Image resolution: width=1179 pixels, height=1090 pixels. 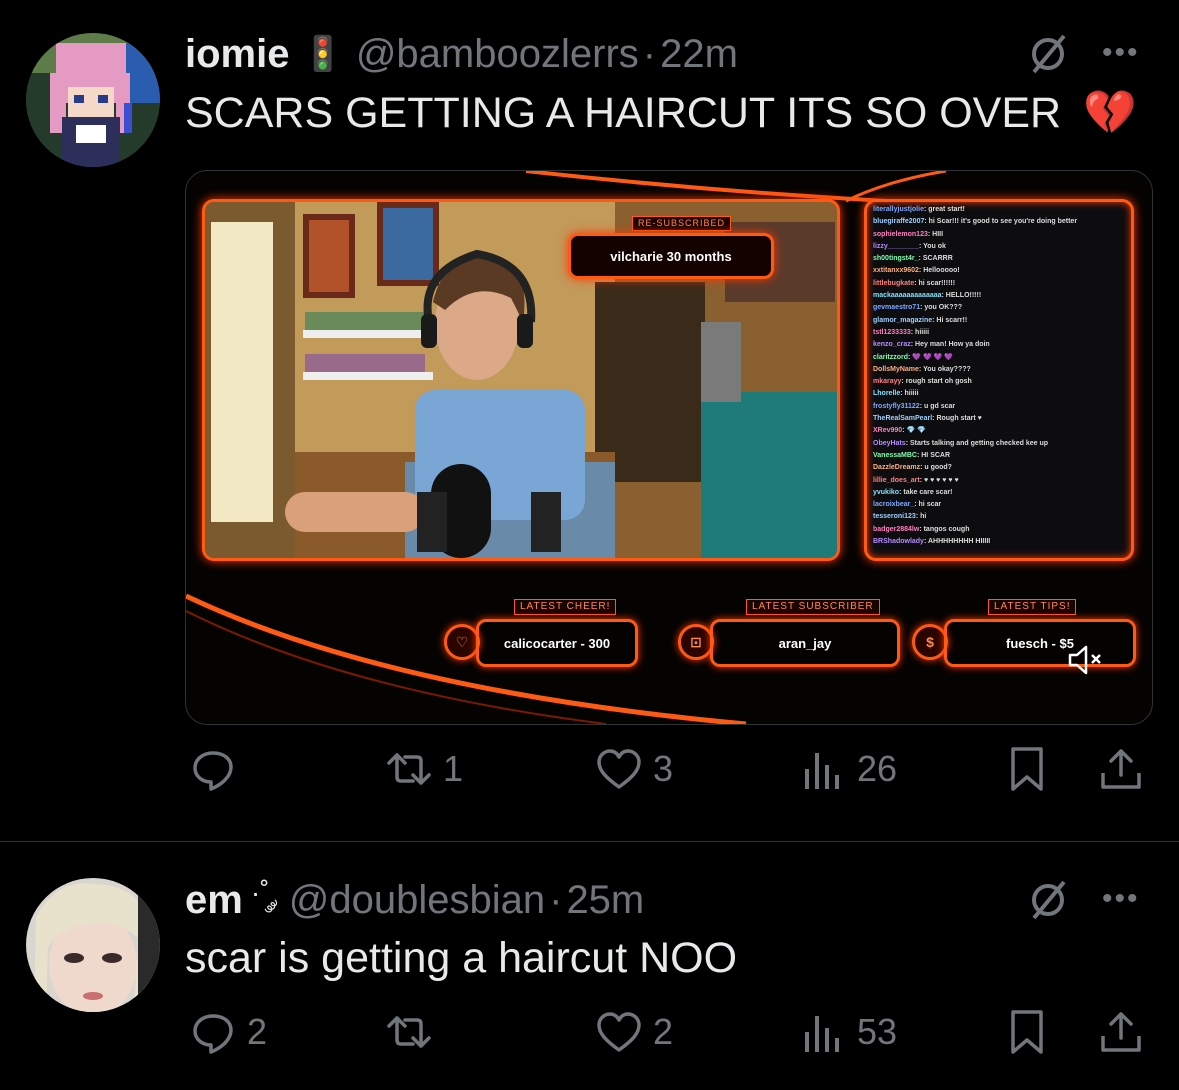 I want to click on repost-button: 1, so click(x=424, y=769).